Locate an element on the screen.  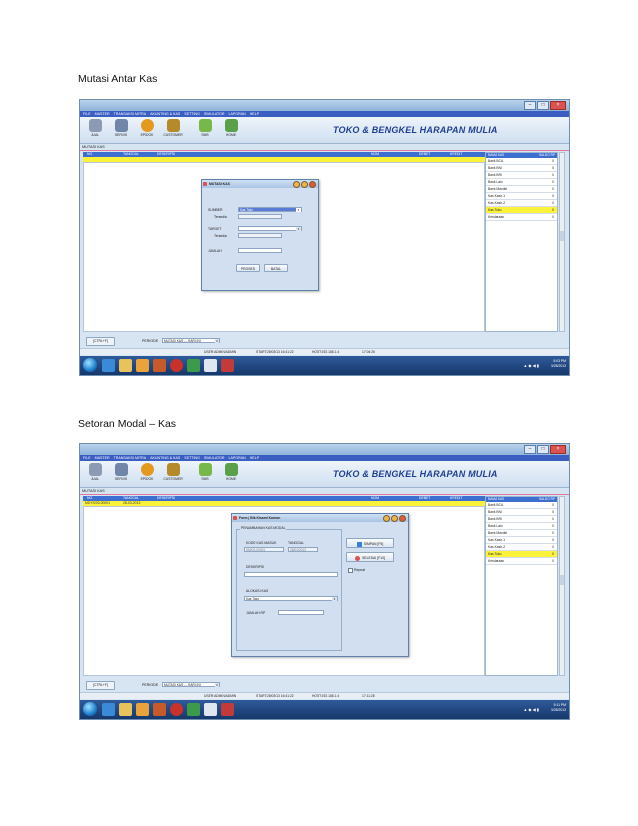
kas-saldo: 0 is located at coordinates (553, 217).